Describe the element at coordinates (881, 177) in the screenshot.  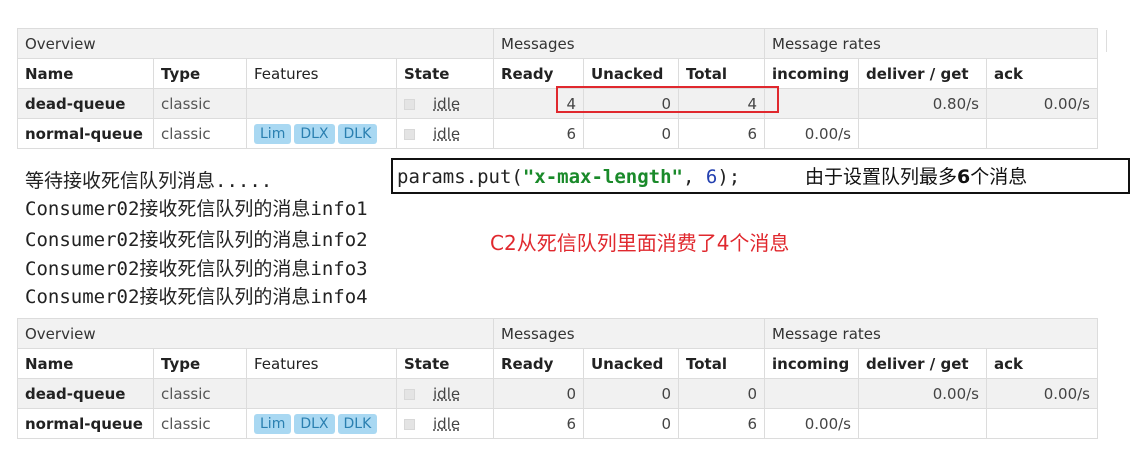
I see `code-note-pre: 由于设置队列最多` at that location.